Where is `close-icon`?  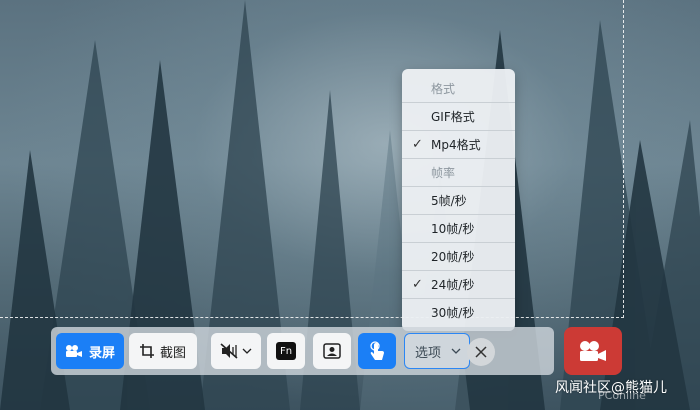
close-icon is located at coordinates (481, 352).